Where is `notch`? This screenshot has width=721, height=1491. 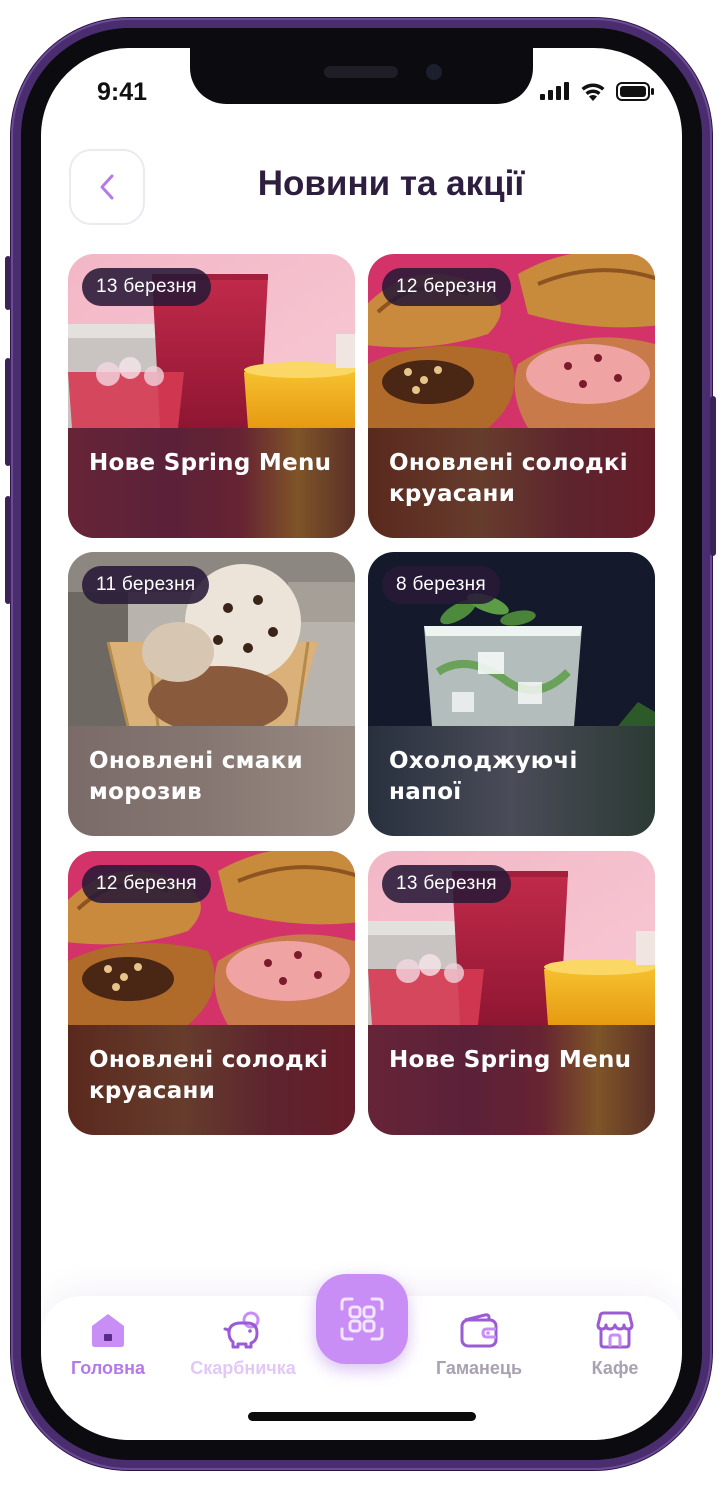
notch is located at coordinates (361, 76).